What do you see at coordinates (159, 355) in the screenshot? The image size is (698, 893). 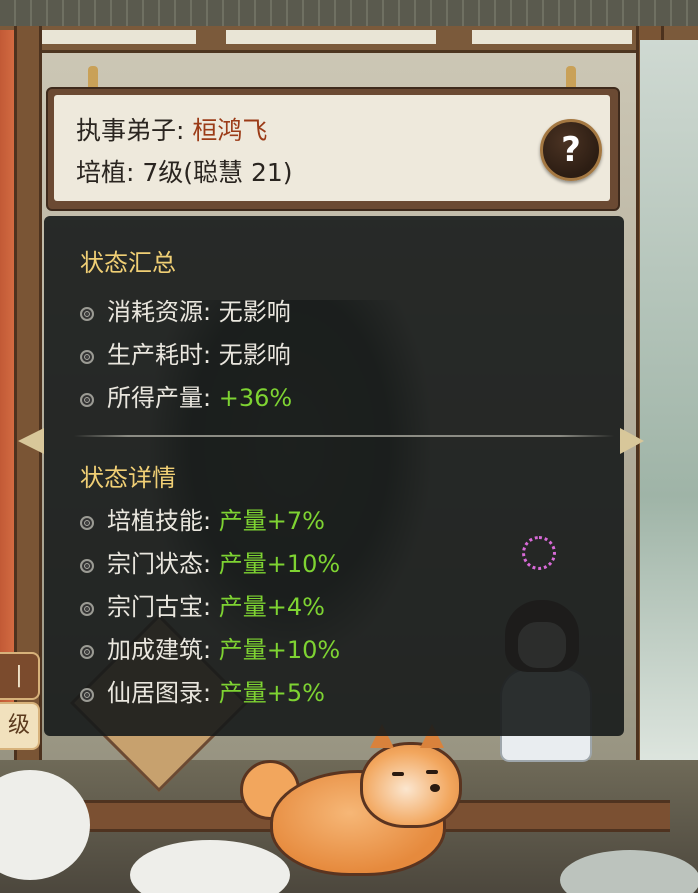 I see `stat-label: 生产耗时:` at bounding box center [159, 355].